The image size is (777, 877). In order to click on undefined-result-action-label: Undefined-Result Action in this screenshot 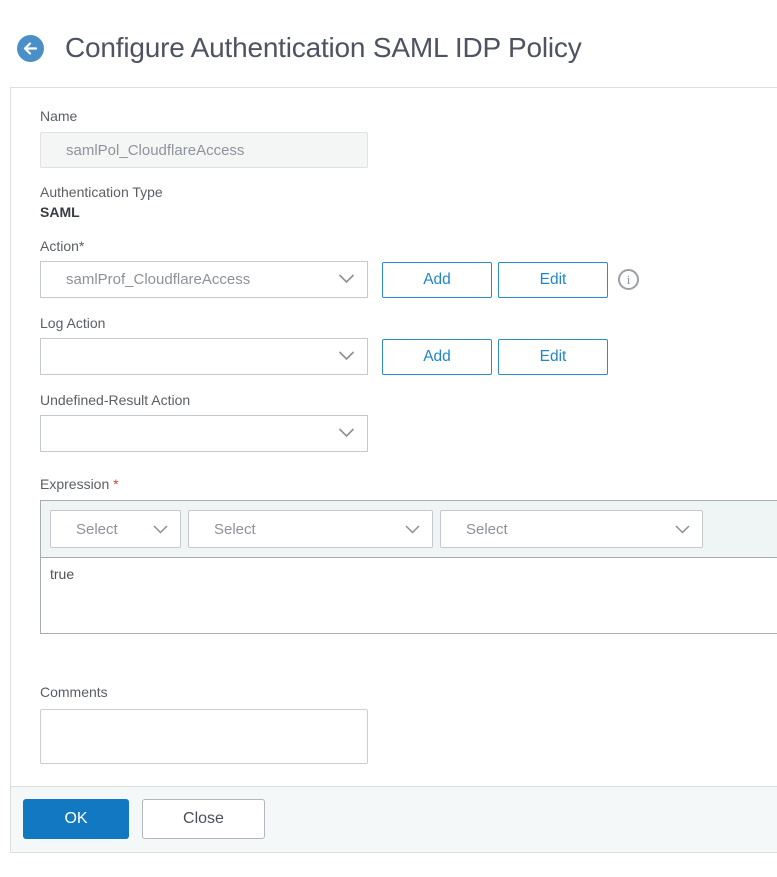, I will do `click(115, 400)`.